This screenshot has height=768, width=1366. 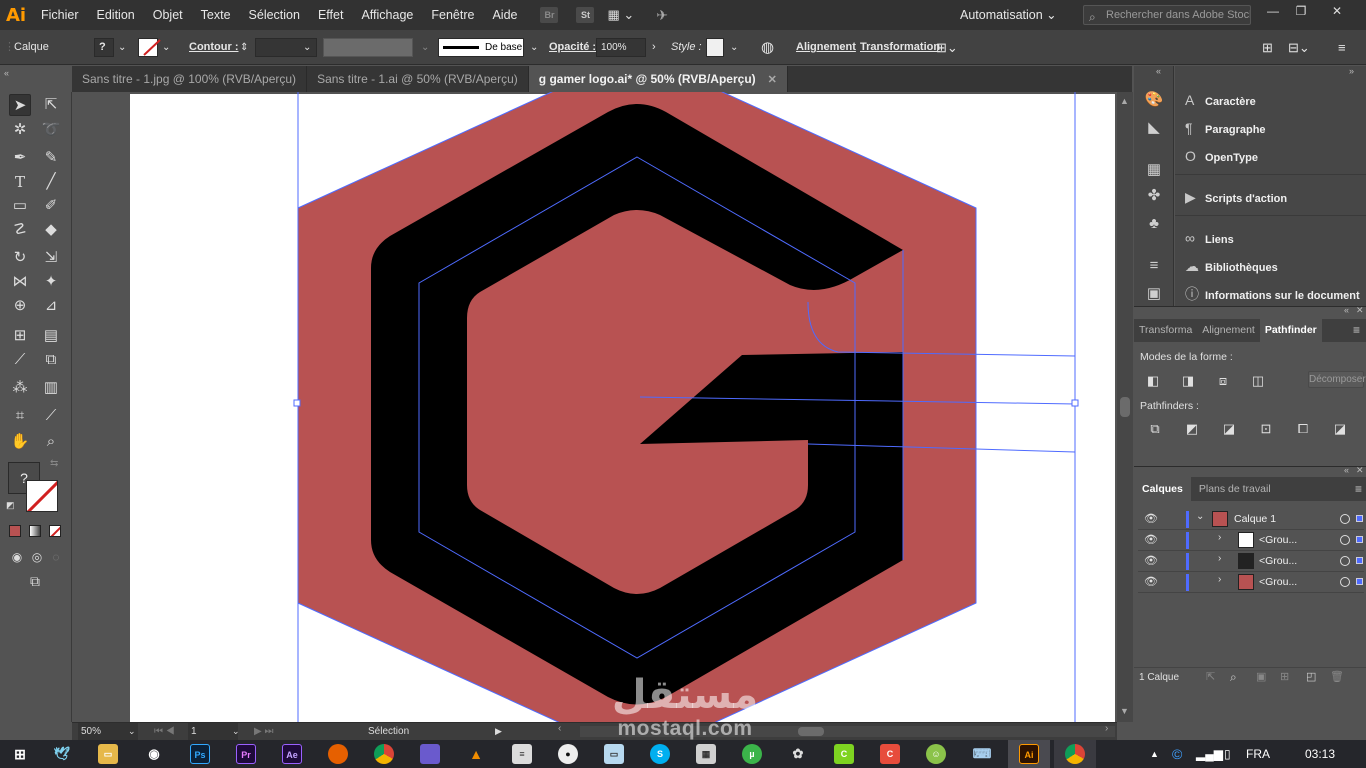 What do you see at coordinates (1236, 197) in the screenshot?
I see `panel-scripts-action: ▶ Scripts d'action` at bounding box center [1236, 197].